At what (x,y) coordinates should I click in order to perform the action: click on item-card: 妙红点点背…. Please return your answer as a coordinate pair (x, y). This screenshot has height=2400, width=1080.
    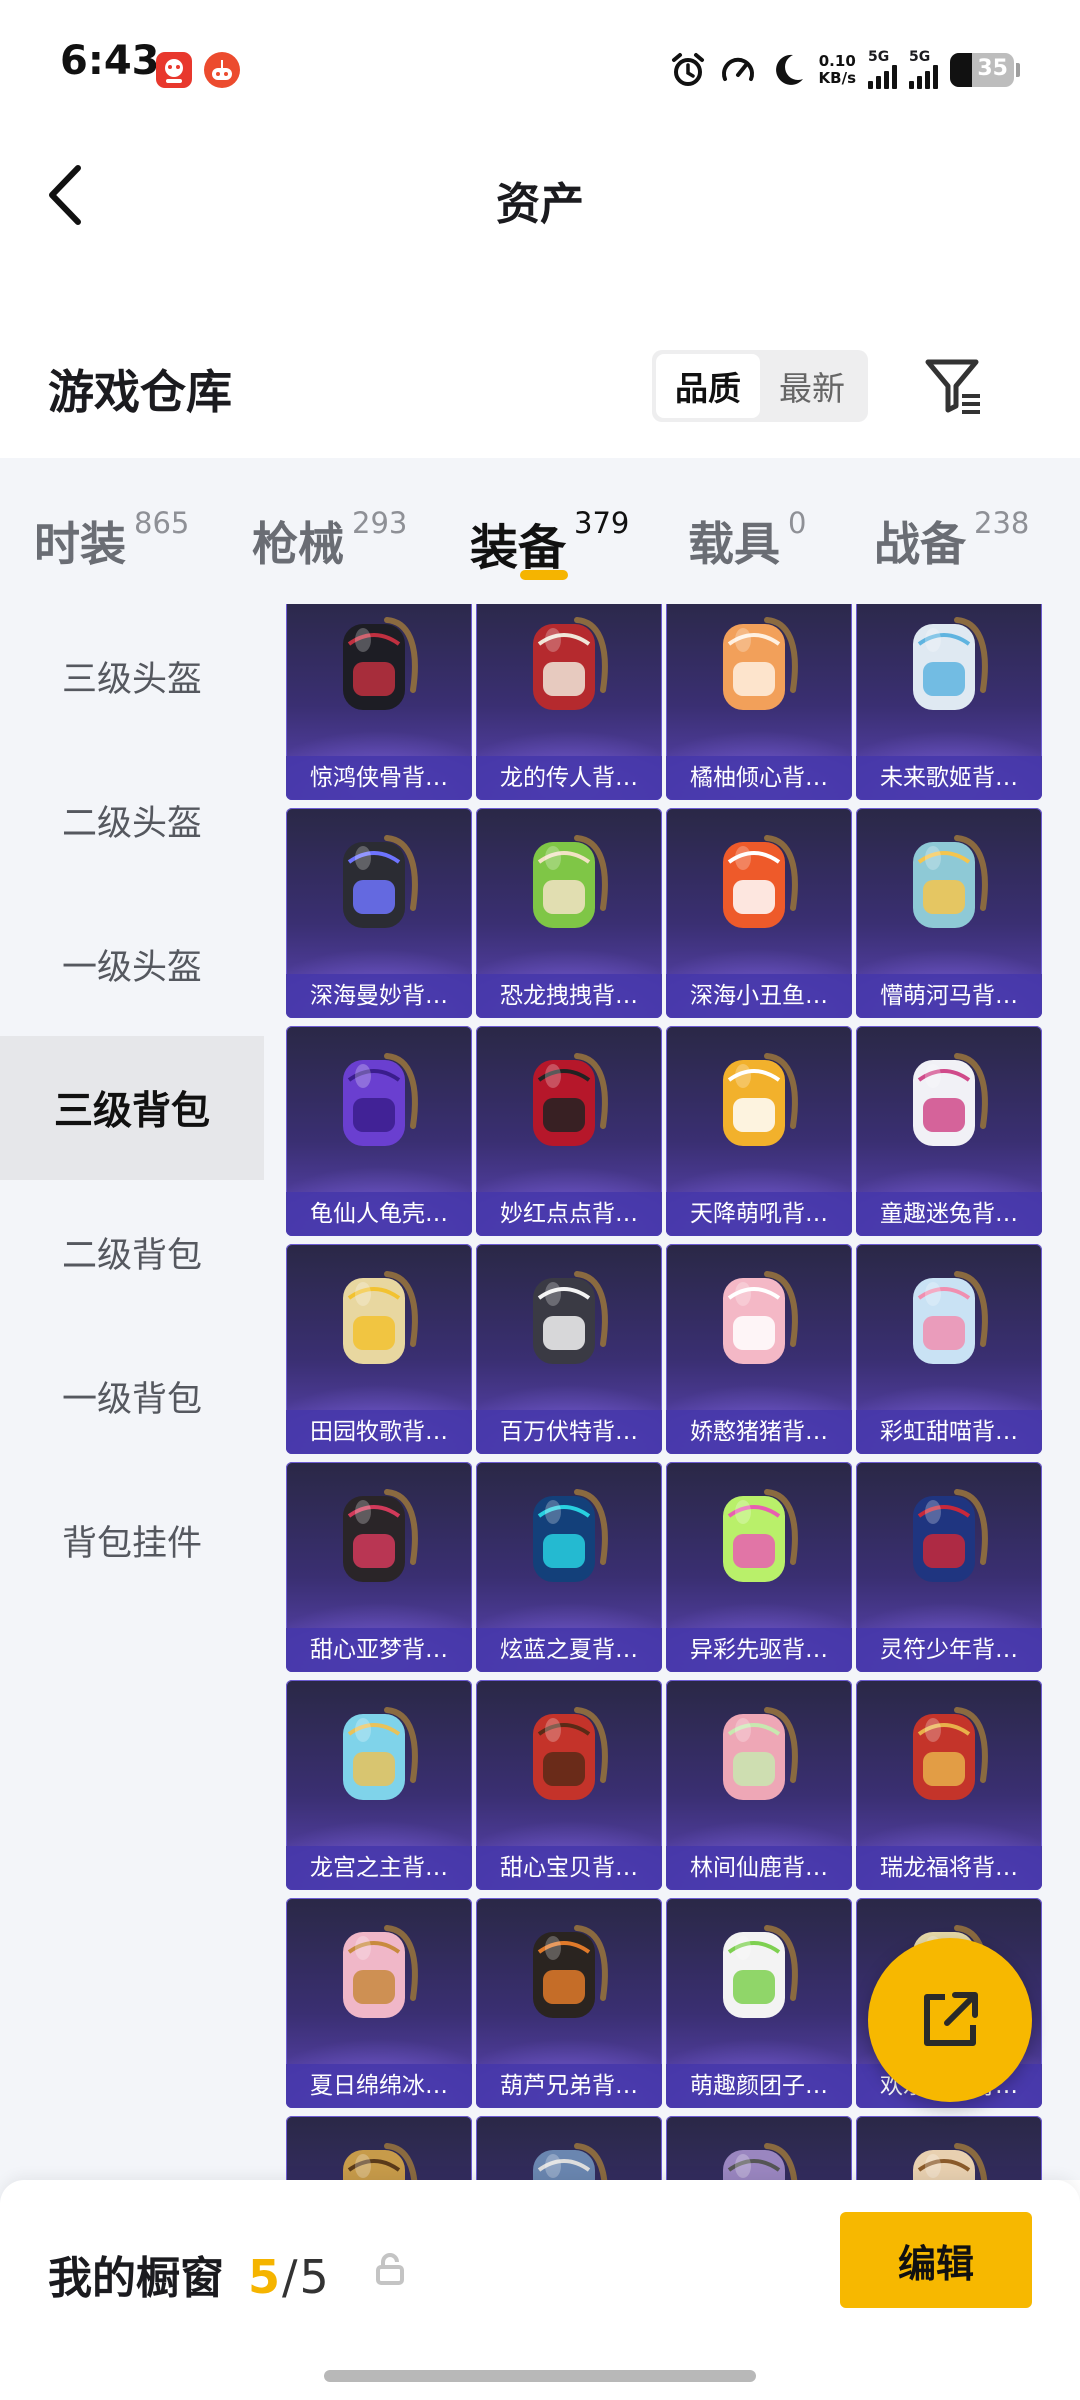
    Looking at the image, I should click on (569, 1131).